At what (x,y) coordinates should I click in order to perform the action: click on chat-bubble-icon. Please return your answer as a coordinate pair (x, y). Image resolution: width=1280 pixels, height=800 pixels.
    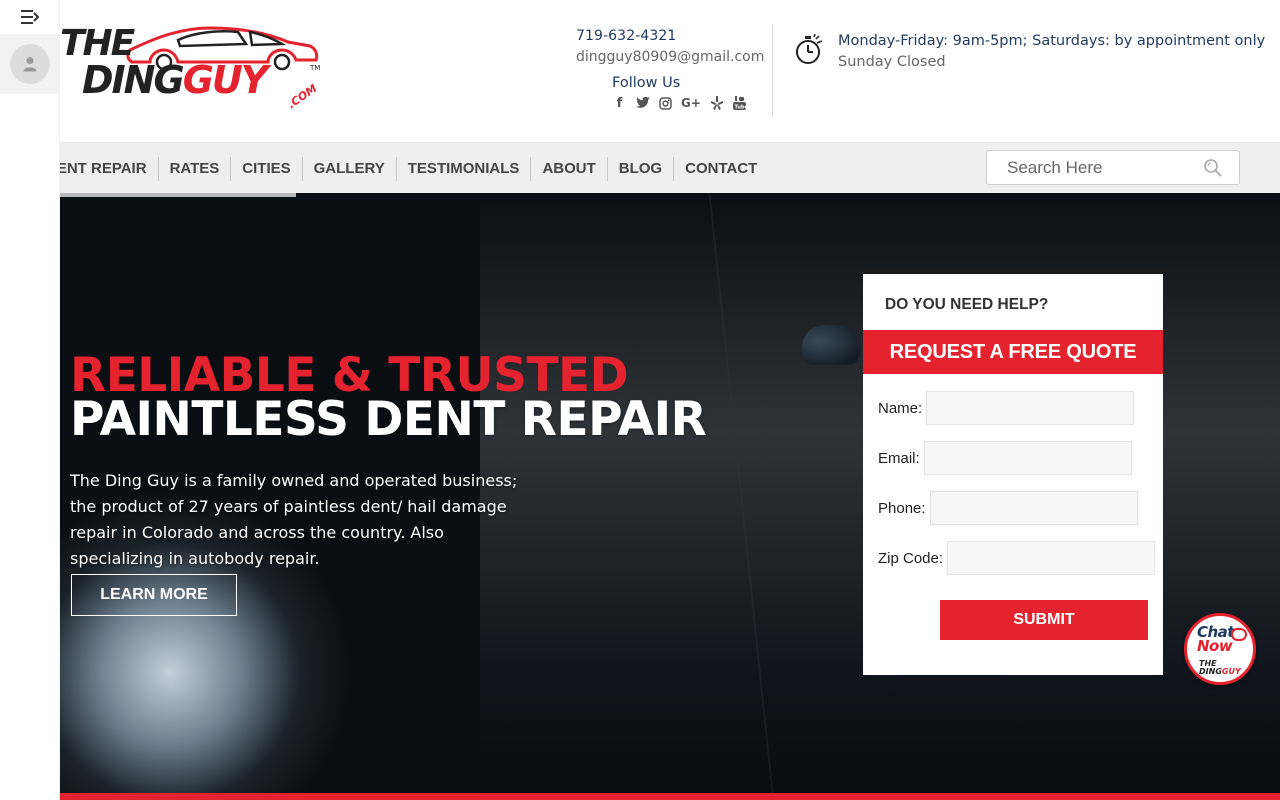
    Looking at the image, I should click on (1239, 634).